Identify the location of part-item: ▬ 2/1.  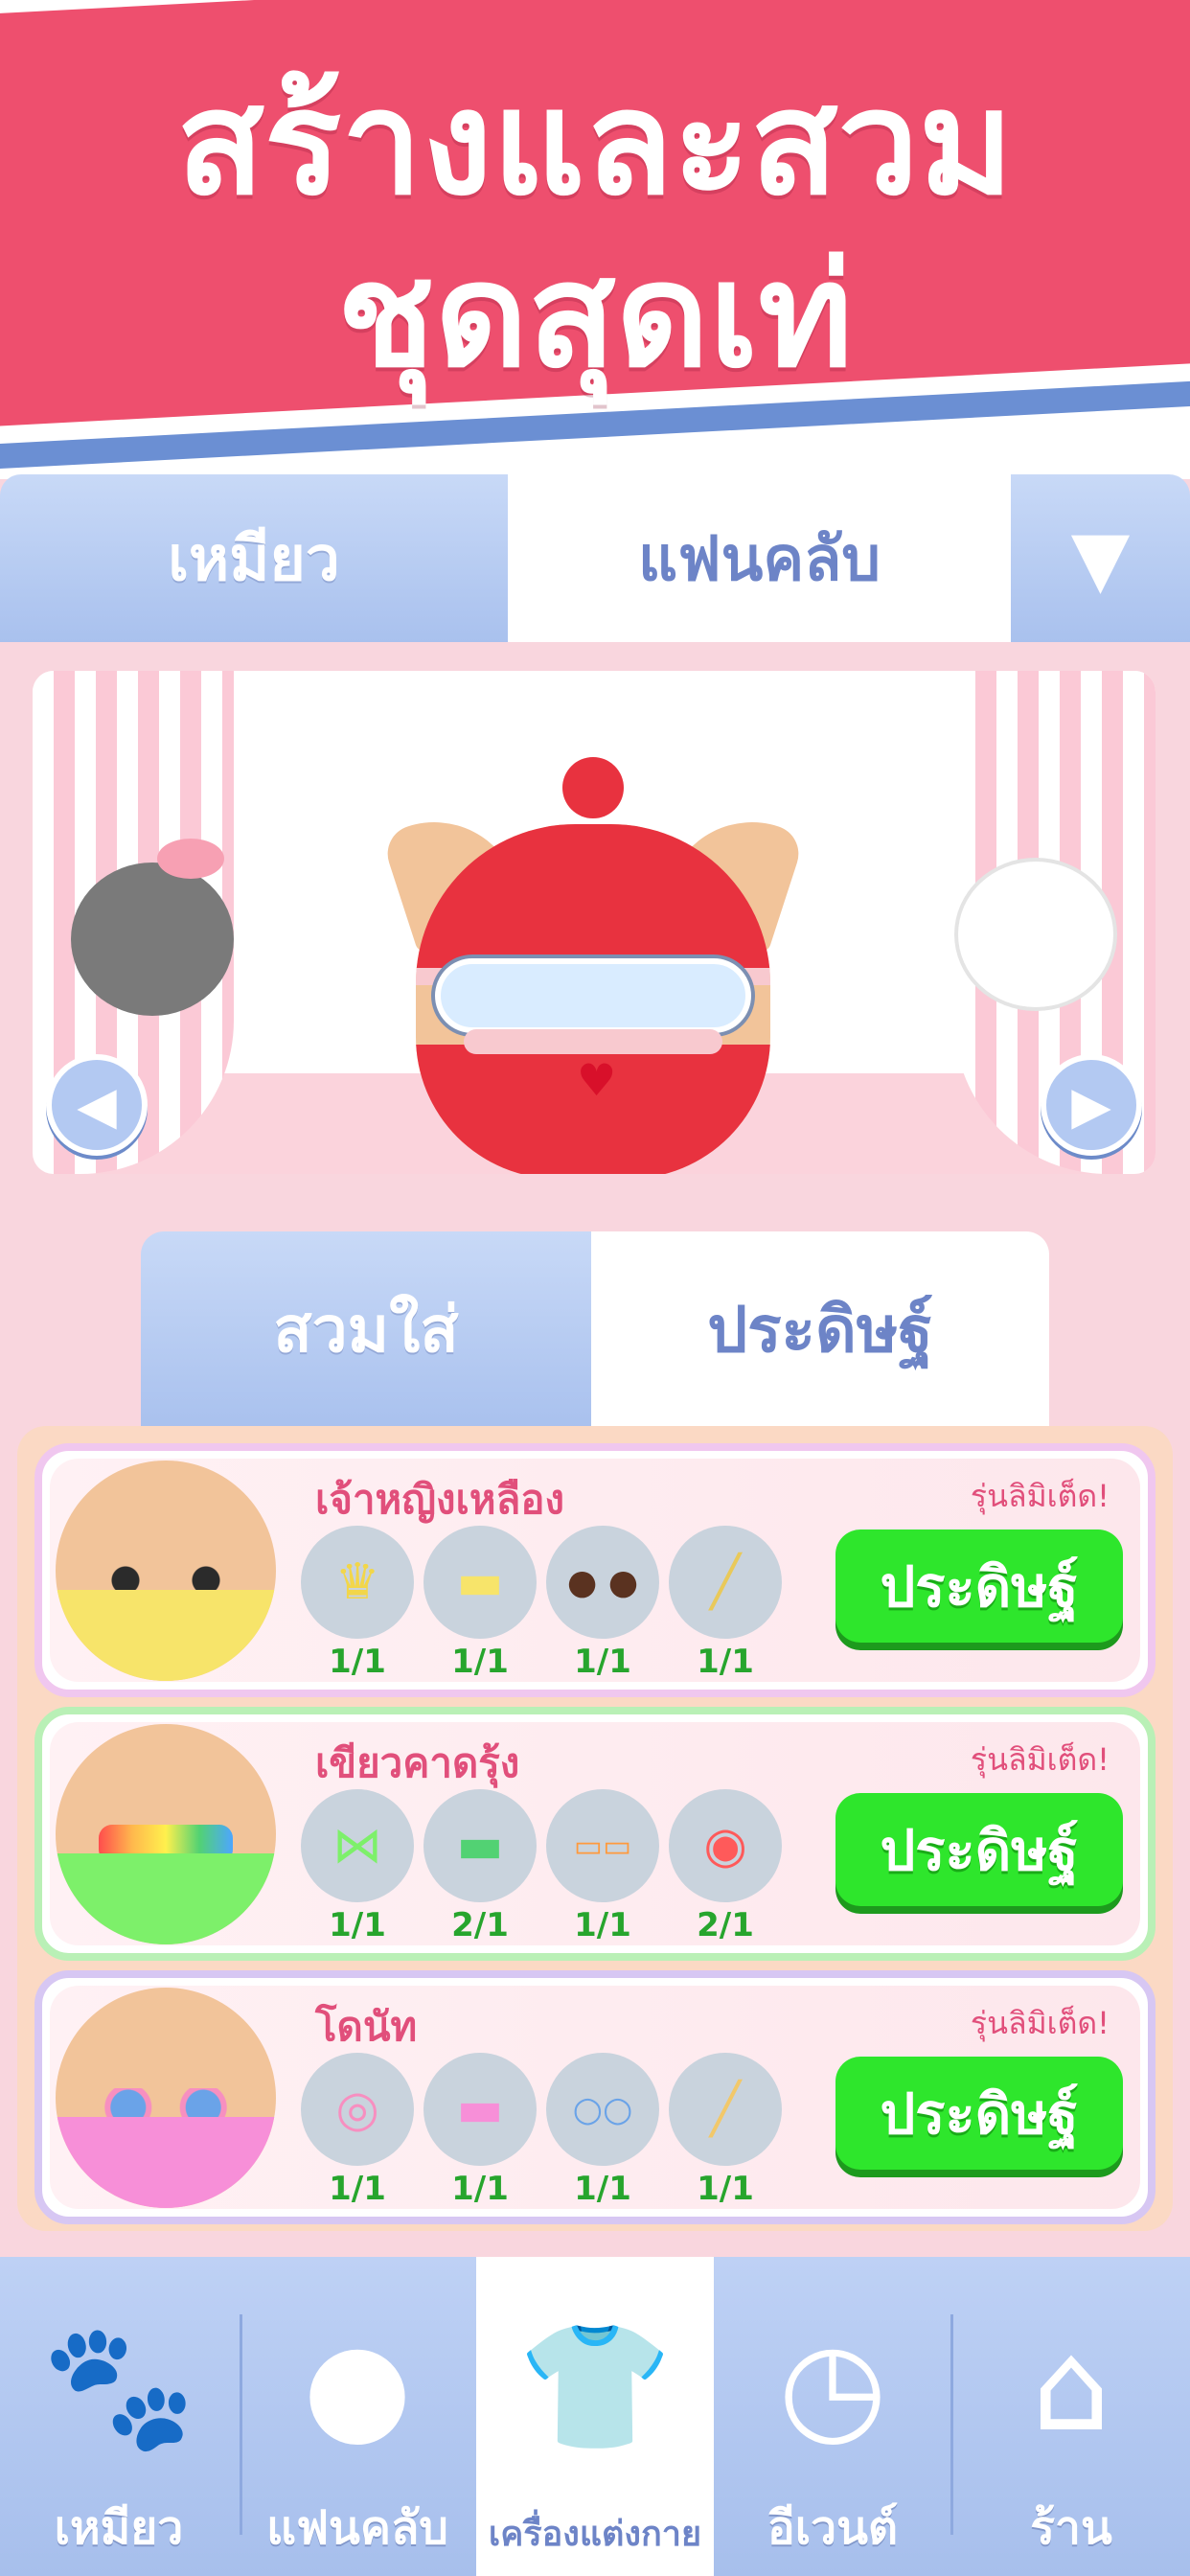
(480, 1866).